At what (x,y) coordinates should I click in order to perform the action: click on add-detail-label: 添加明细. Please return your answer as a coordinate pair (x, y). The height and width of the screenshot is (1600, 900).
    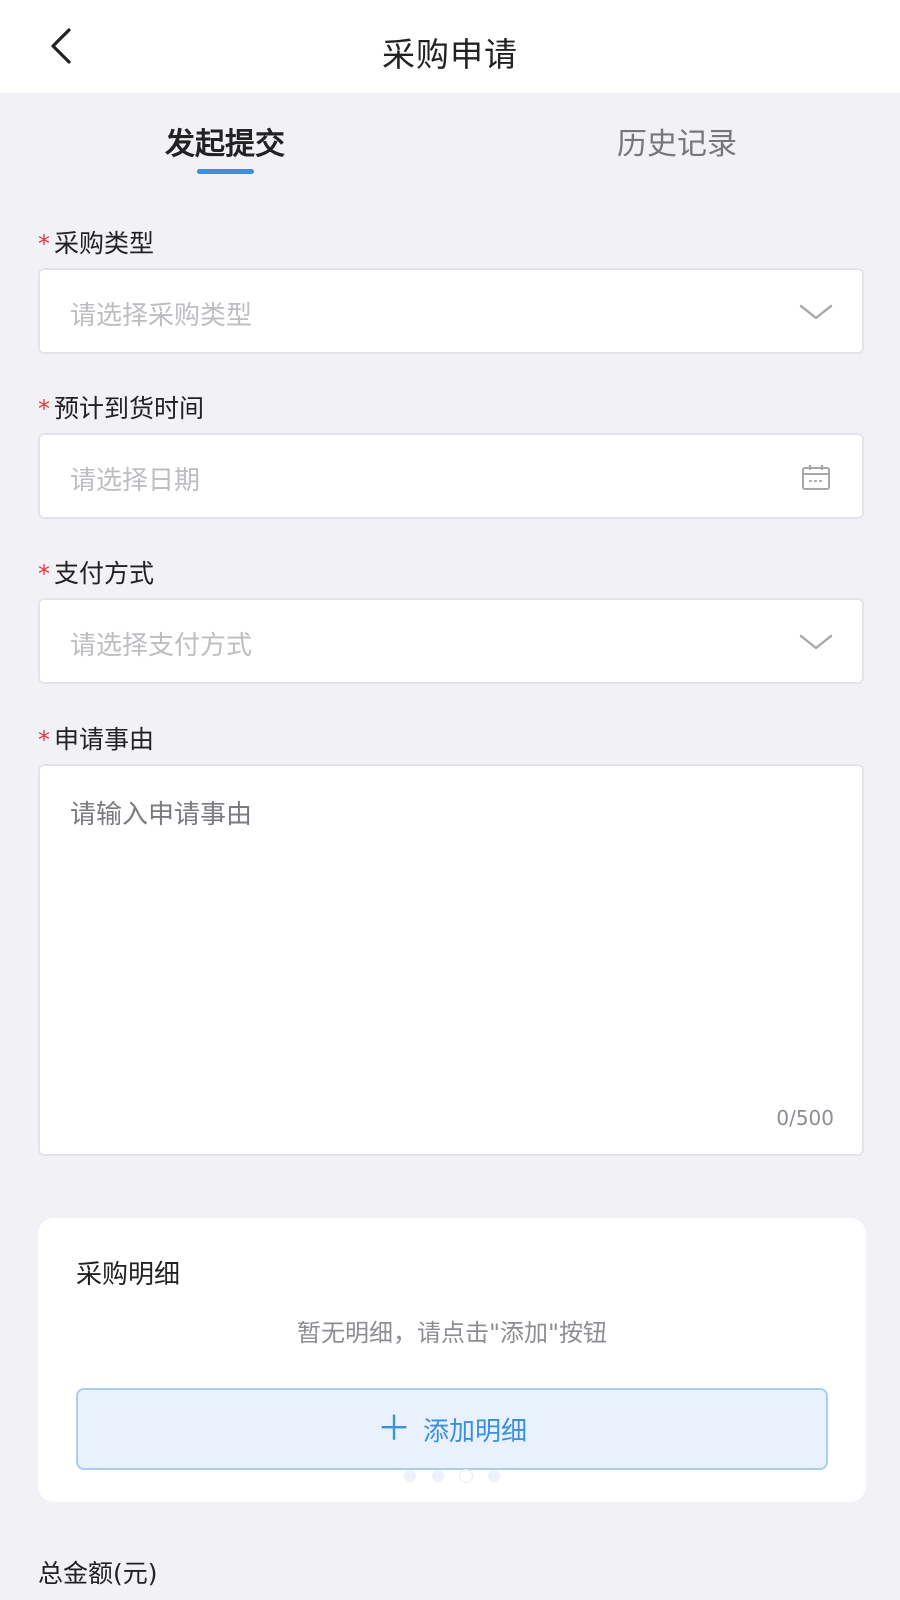
    Looking at the image, I should click on (474, 1431).